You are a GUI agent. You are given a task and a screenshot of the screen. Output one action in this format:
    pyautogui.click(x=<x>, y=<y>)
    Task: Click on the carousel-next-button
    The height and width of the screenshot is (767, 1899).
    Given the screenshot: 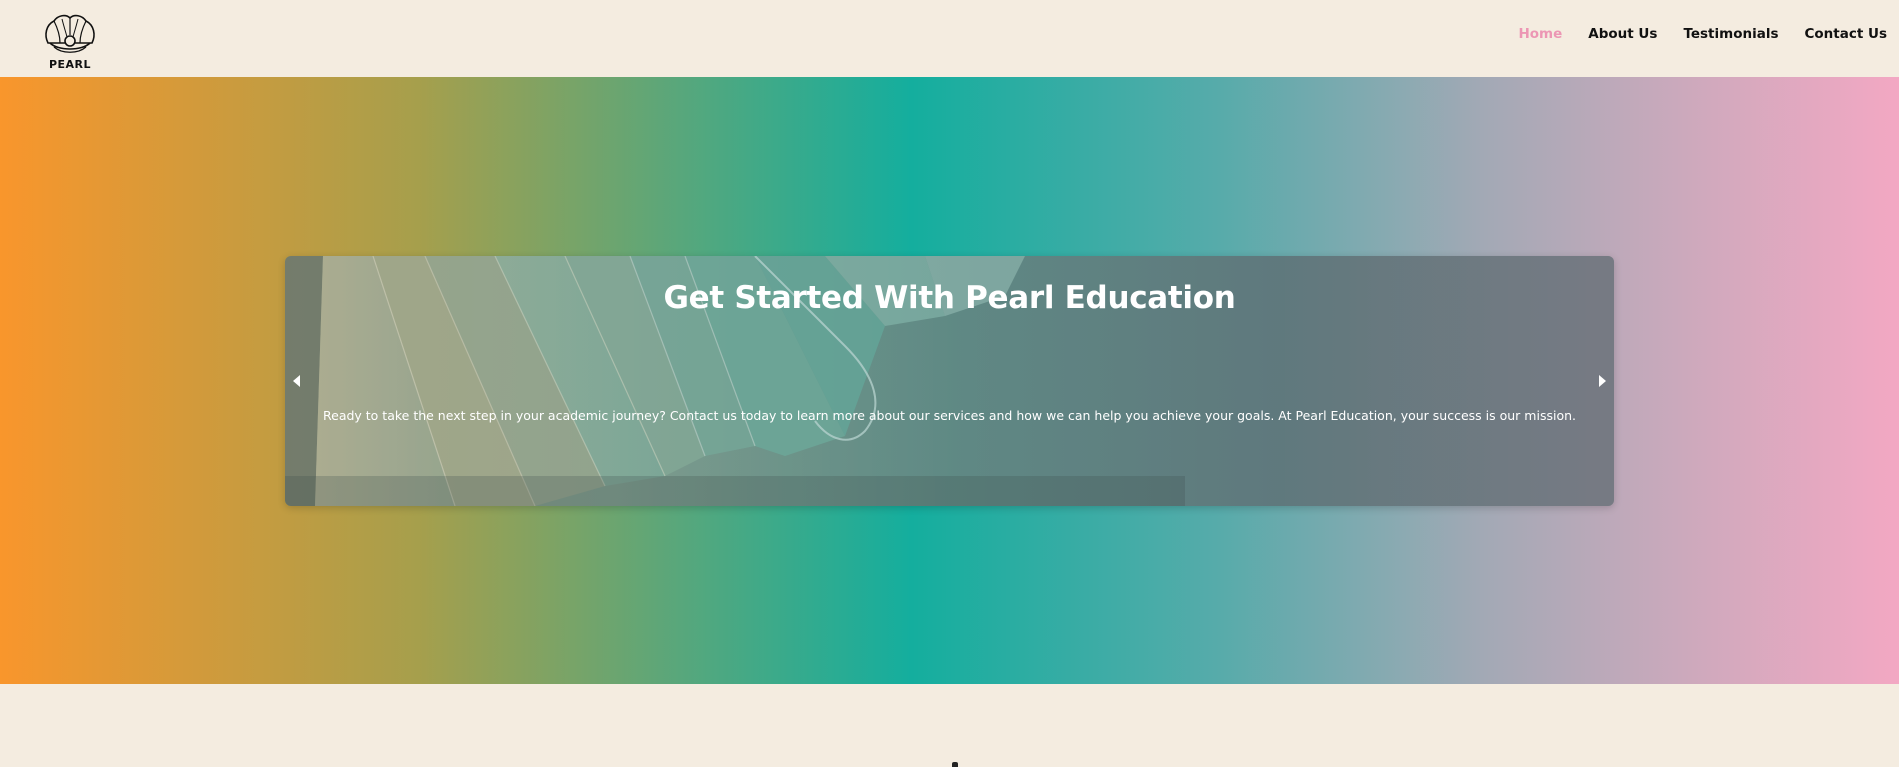 What is the action you would take?
    pyautogui.click(x=1602, y=381)
    